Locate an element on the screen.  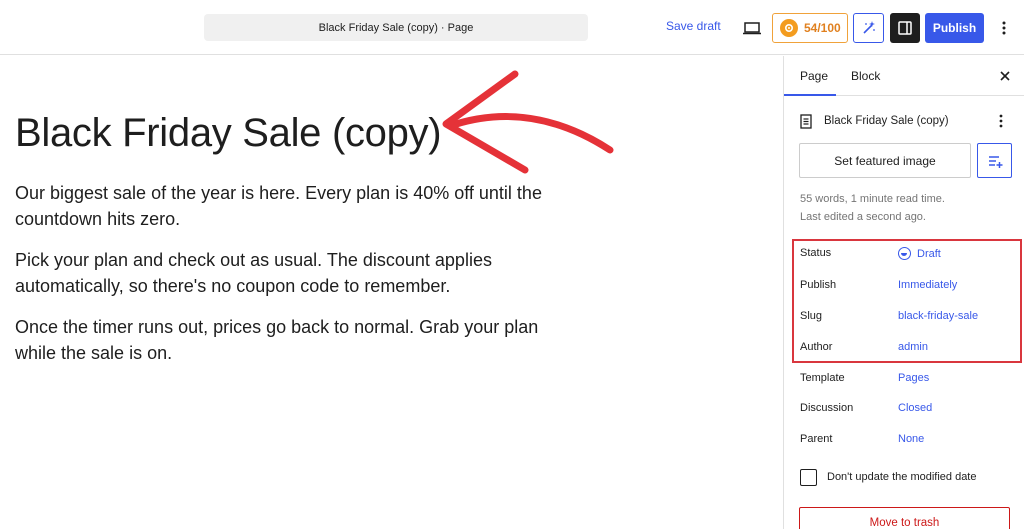
discussion-label: Discussion is located at coordinates (827, 408).